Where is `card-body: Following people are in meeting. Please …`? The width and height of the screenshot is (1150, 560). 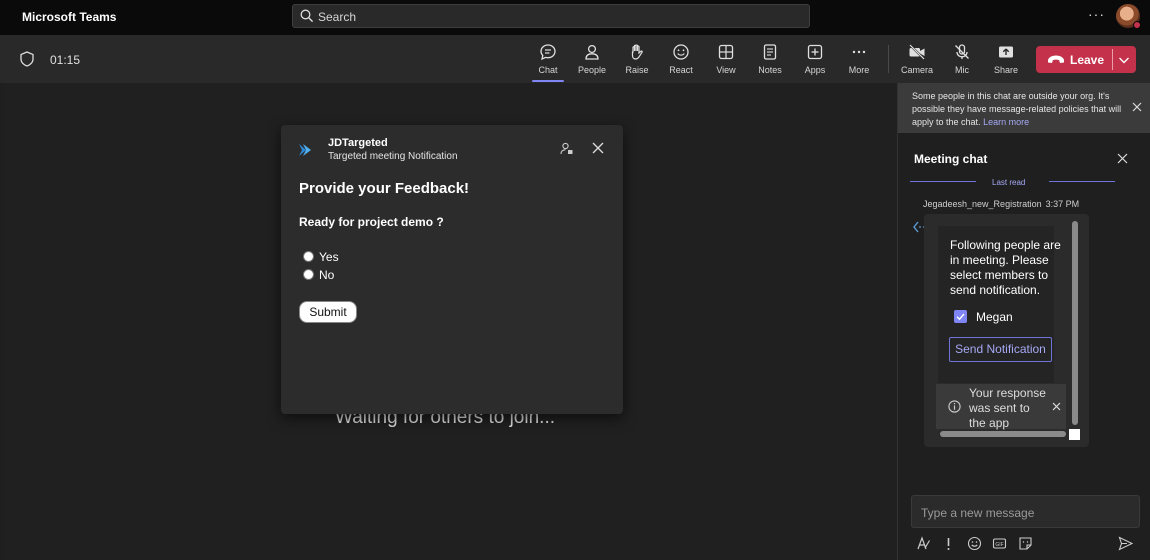 card-body: Following people are in meeting. Please … is located at coordinates (999, 304).